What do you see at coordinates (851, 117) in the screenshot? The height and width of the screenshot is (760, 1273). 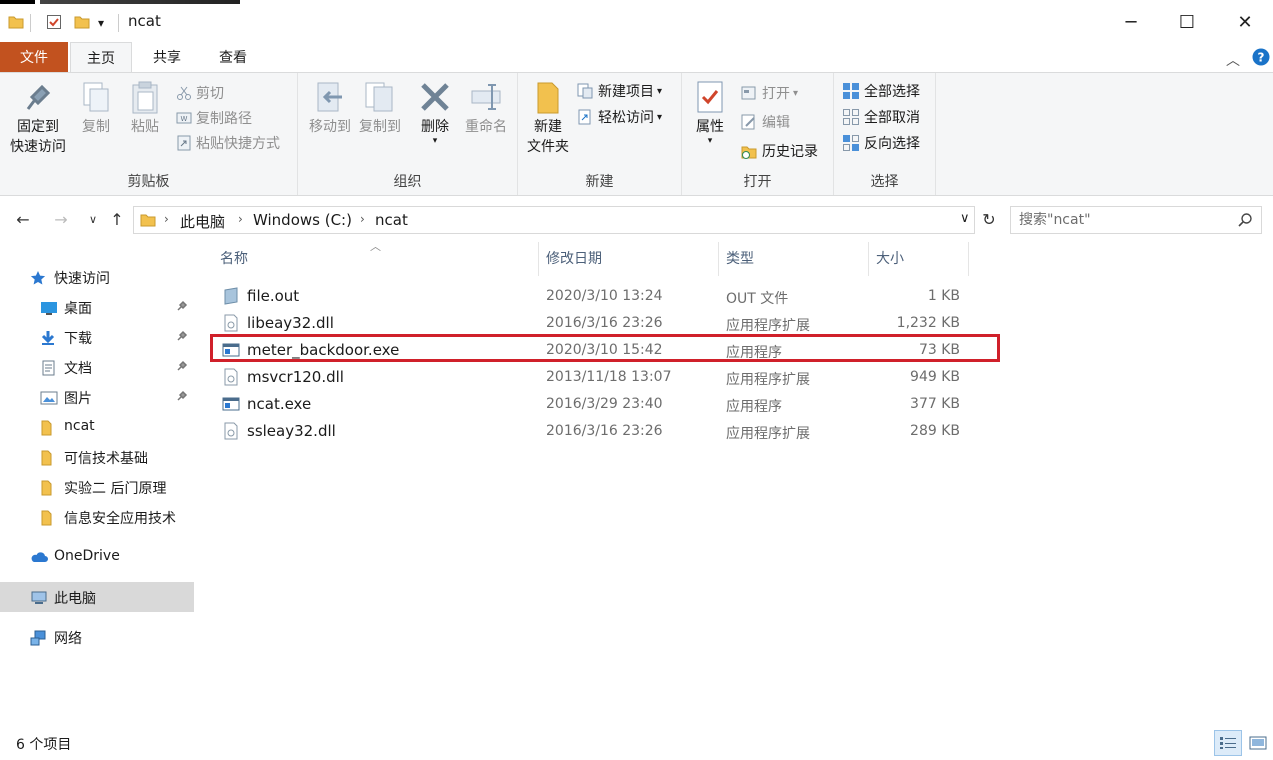 I see `select-none-icon` at bounding box center [851, 117].